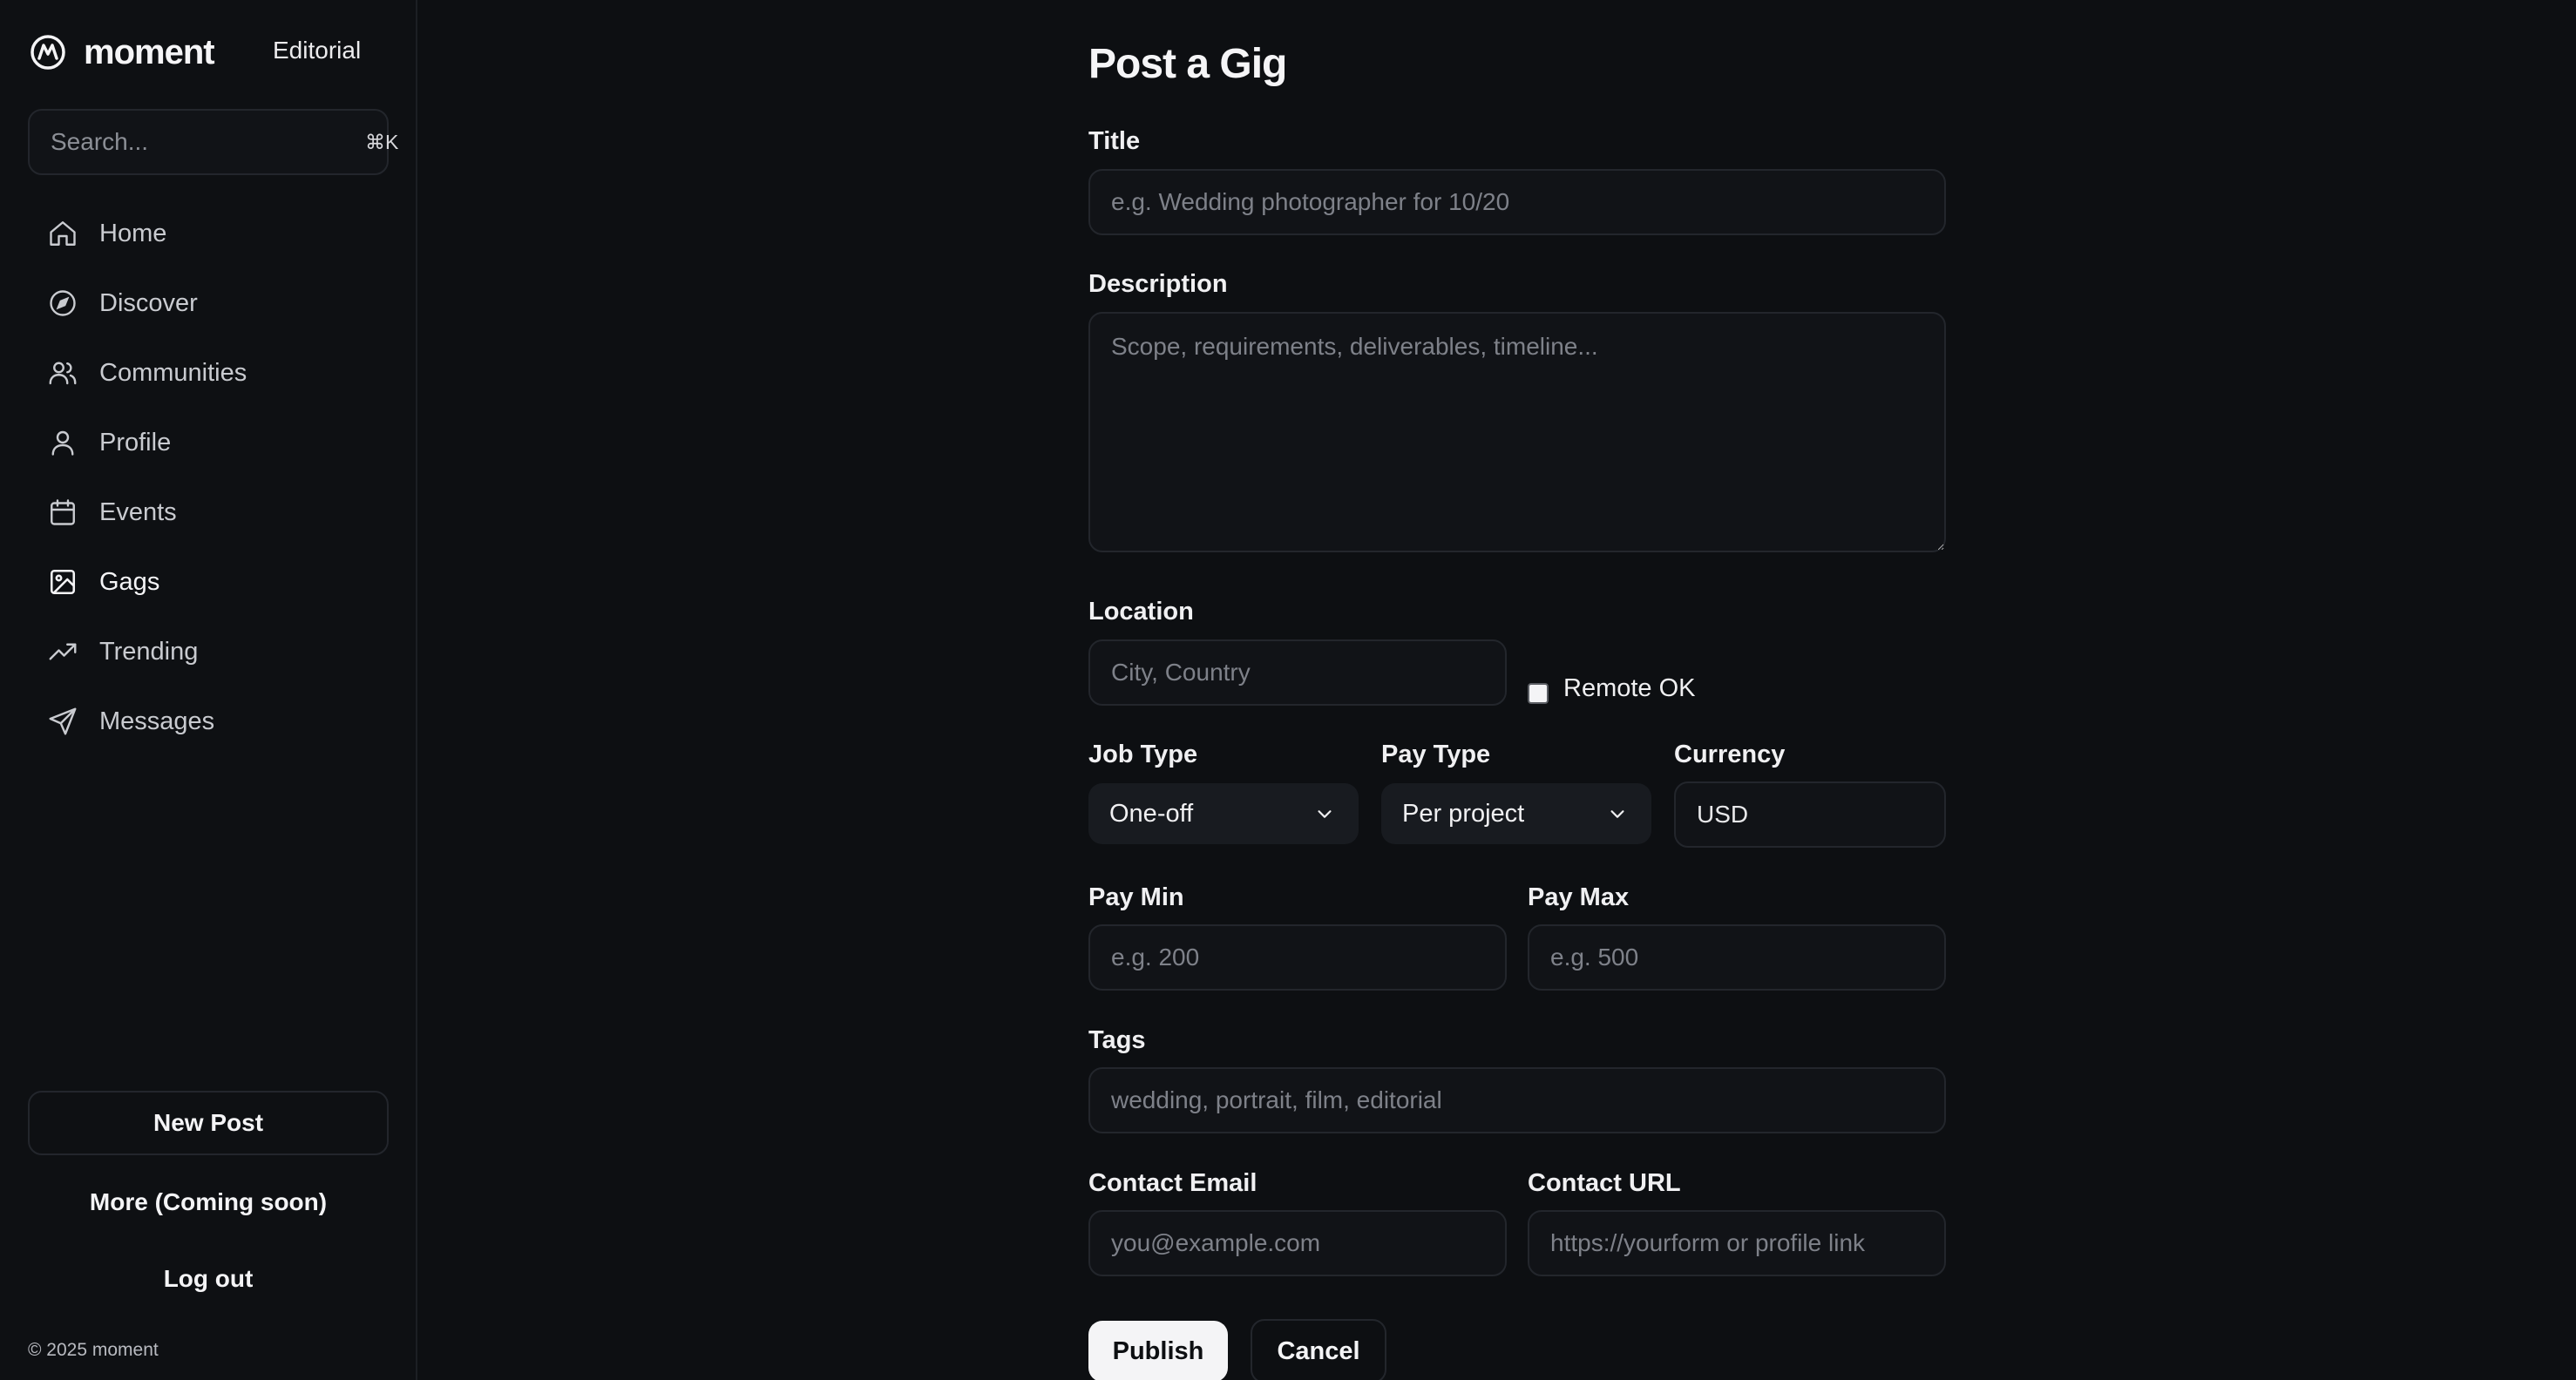 This screenshot has height=1380, width=2576. I want to click on logout-link: Log out, so click(209, 1279).